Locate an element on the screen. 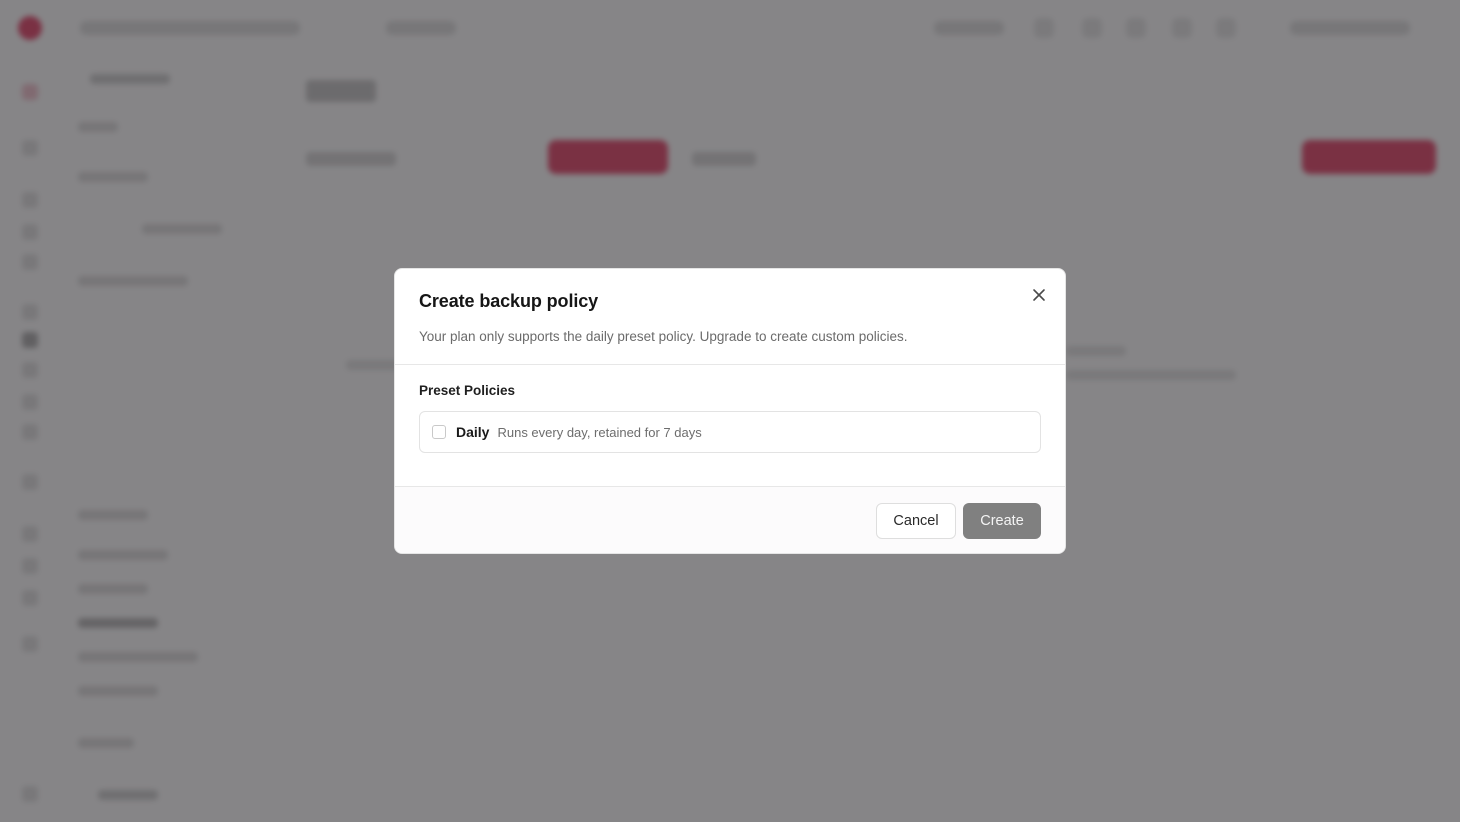 The height and width of the screenshot is (822, 1460). policy-description: Runs every day, retained for 7 days is located at coordinates (599, 432).